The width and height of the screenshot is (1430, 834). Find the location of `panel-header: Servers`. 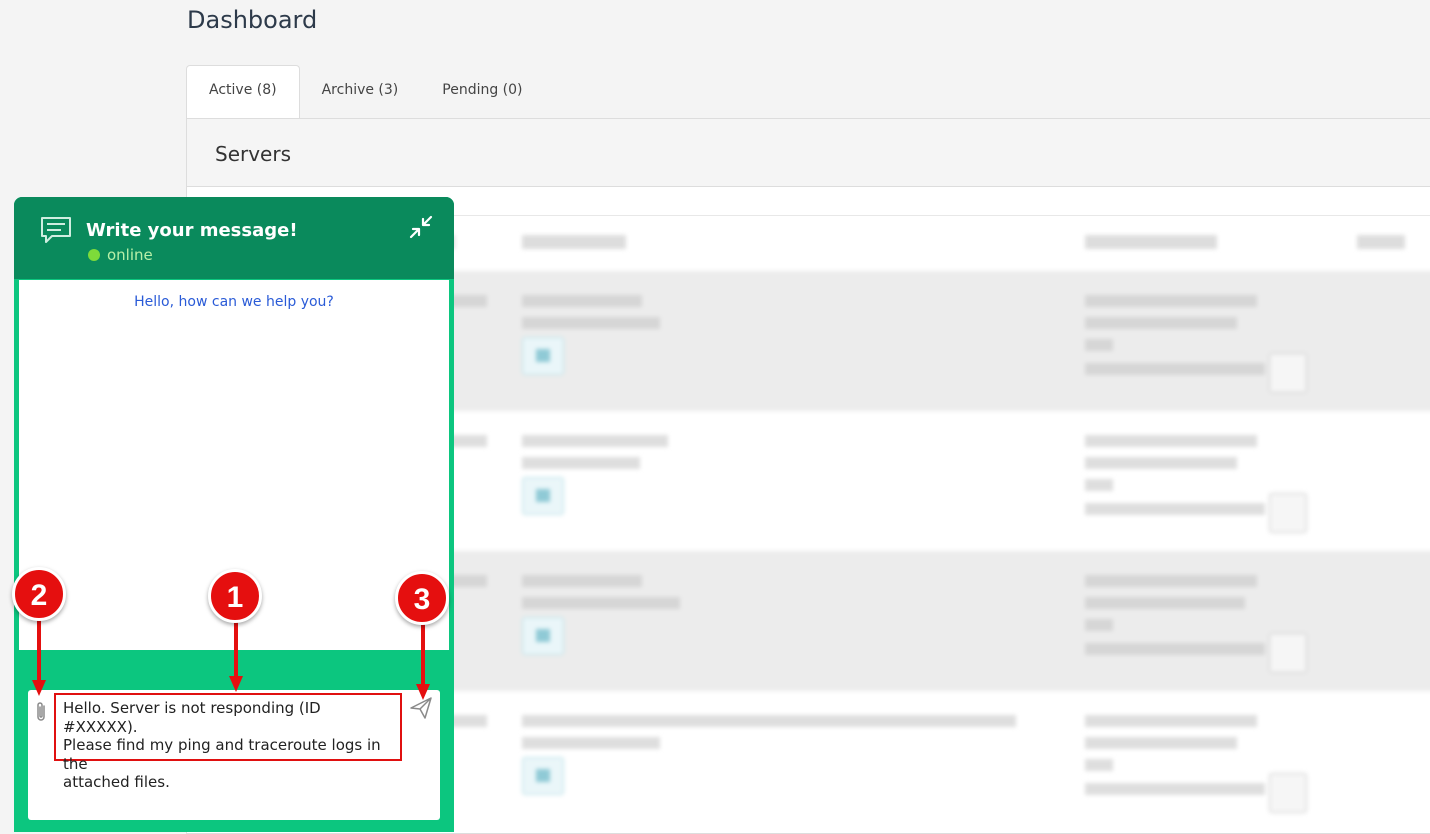

panel-header: Servers is located at coordinates (808, 153).